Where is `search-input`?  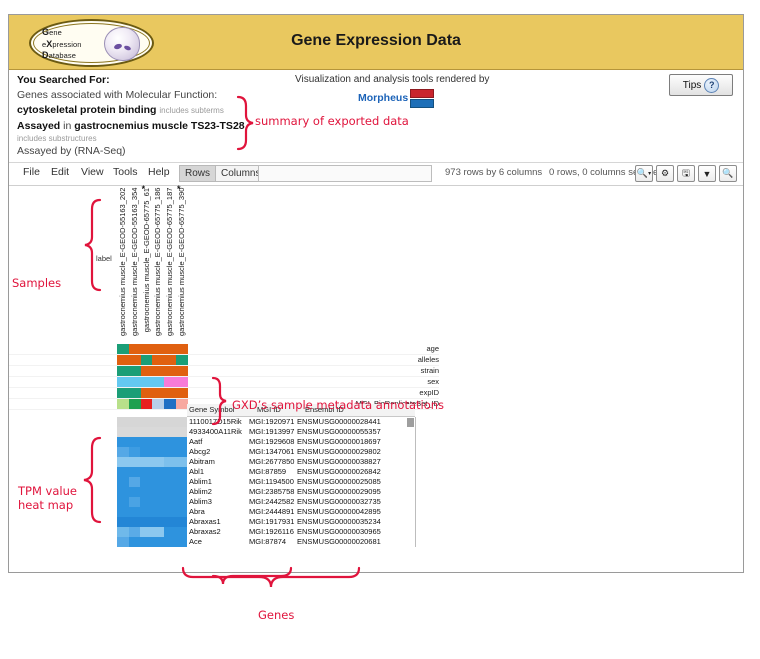 search-input is located at coordinates (345, 173).